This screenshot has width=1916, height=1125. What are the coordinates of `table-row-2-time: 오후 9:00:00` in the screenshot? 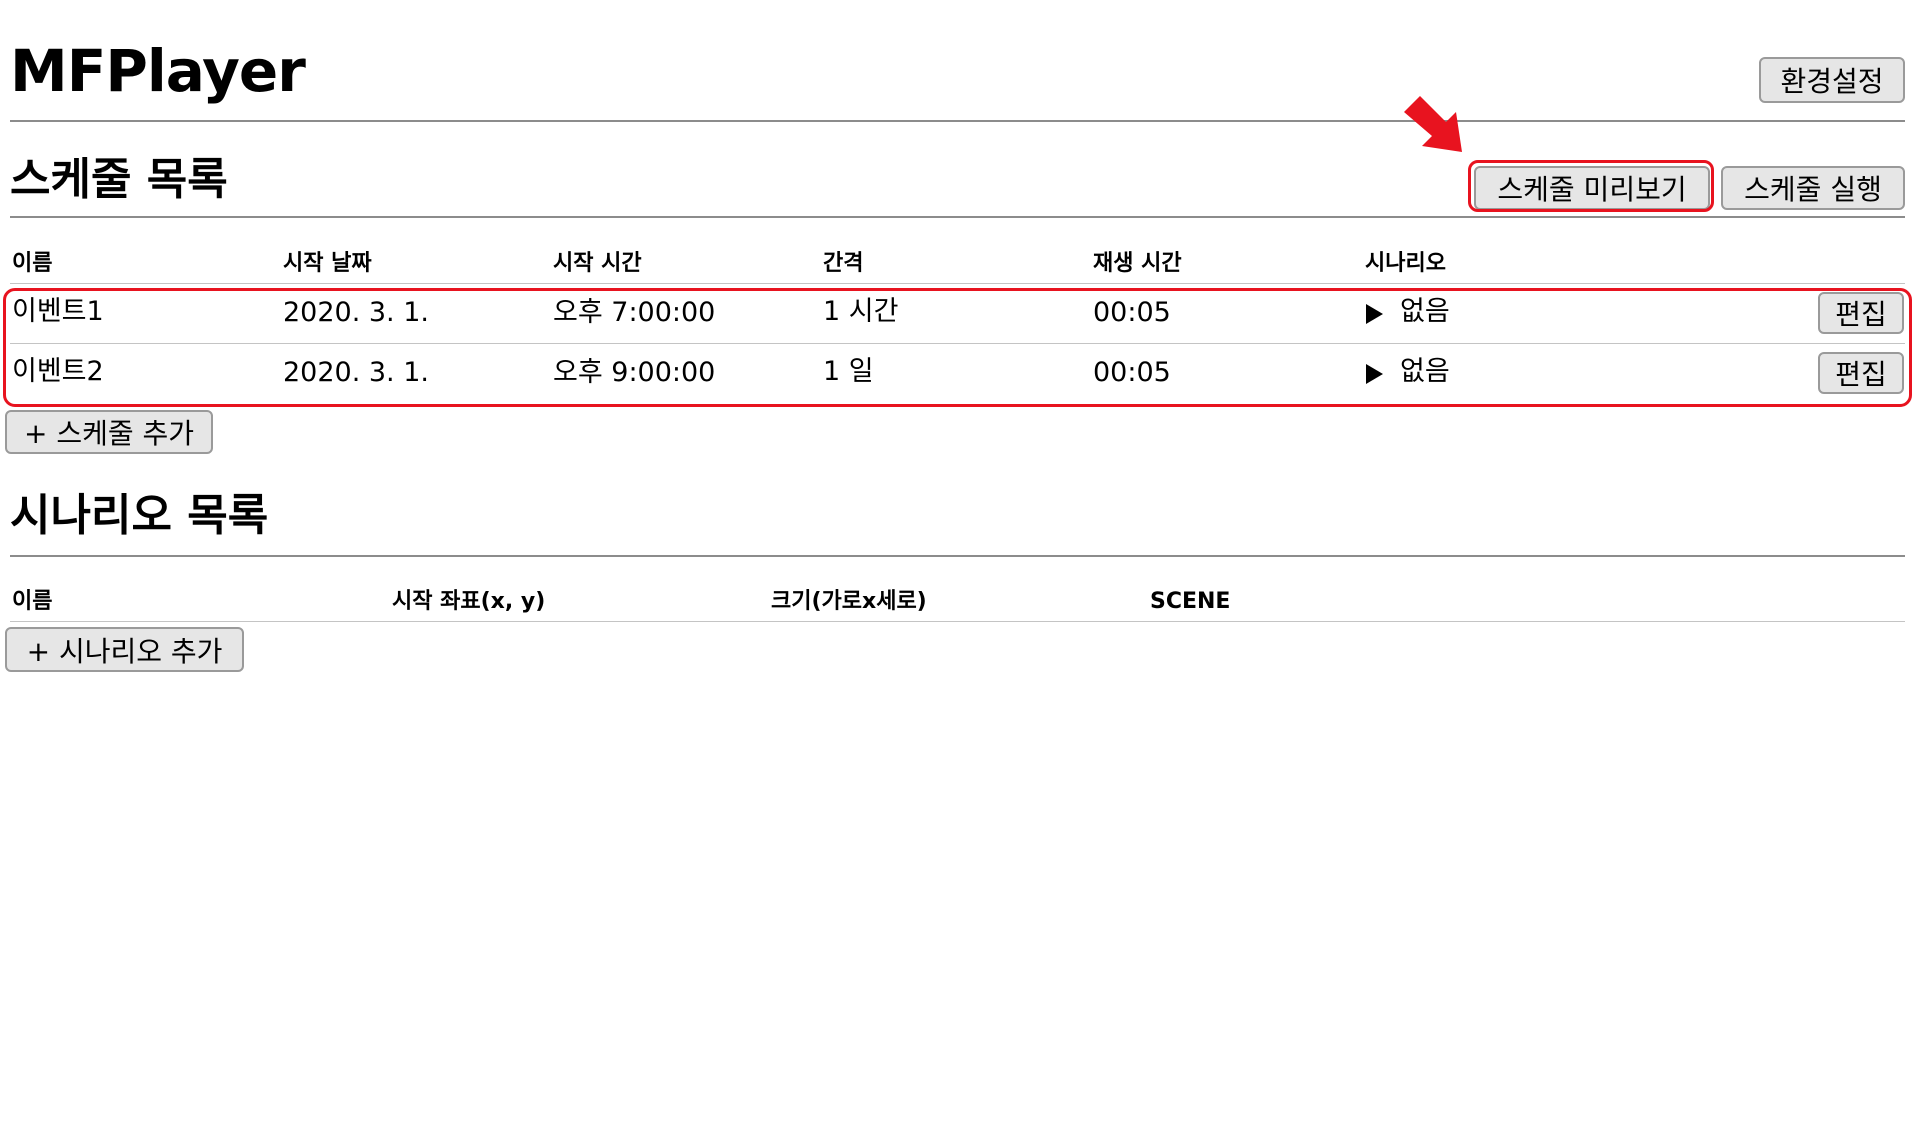 It's located at (634, 372).